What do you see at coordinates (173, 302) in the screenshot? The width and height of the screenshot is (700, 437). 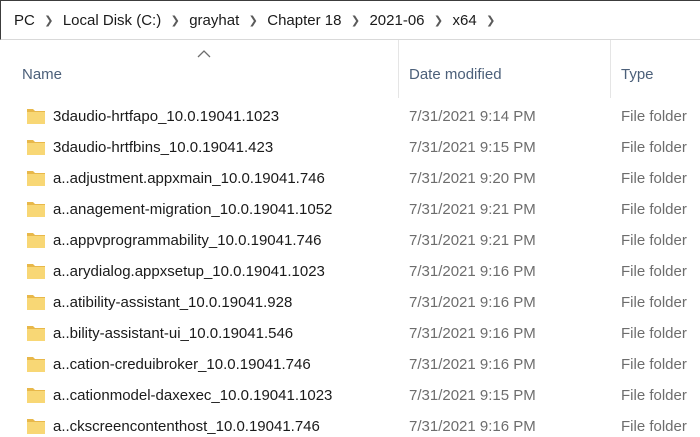 I see `file-name: a..atibility-assistant_10.0.19041.928` at bounding box center [173, 302].